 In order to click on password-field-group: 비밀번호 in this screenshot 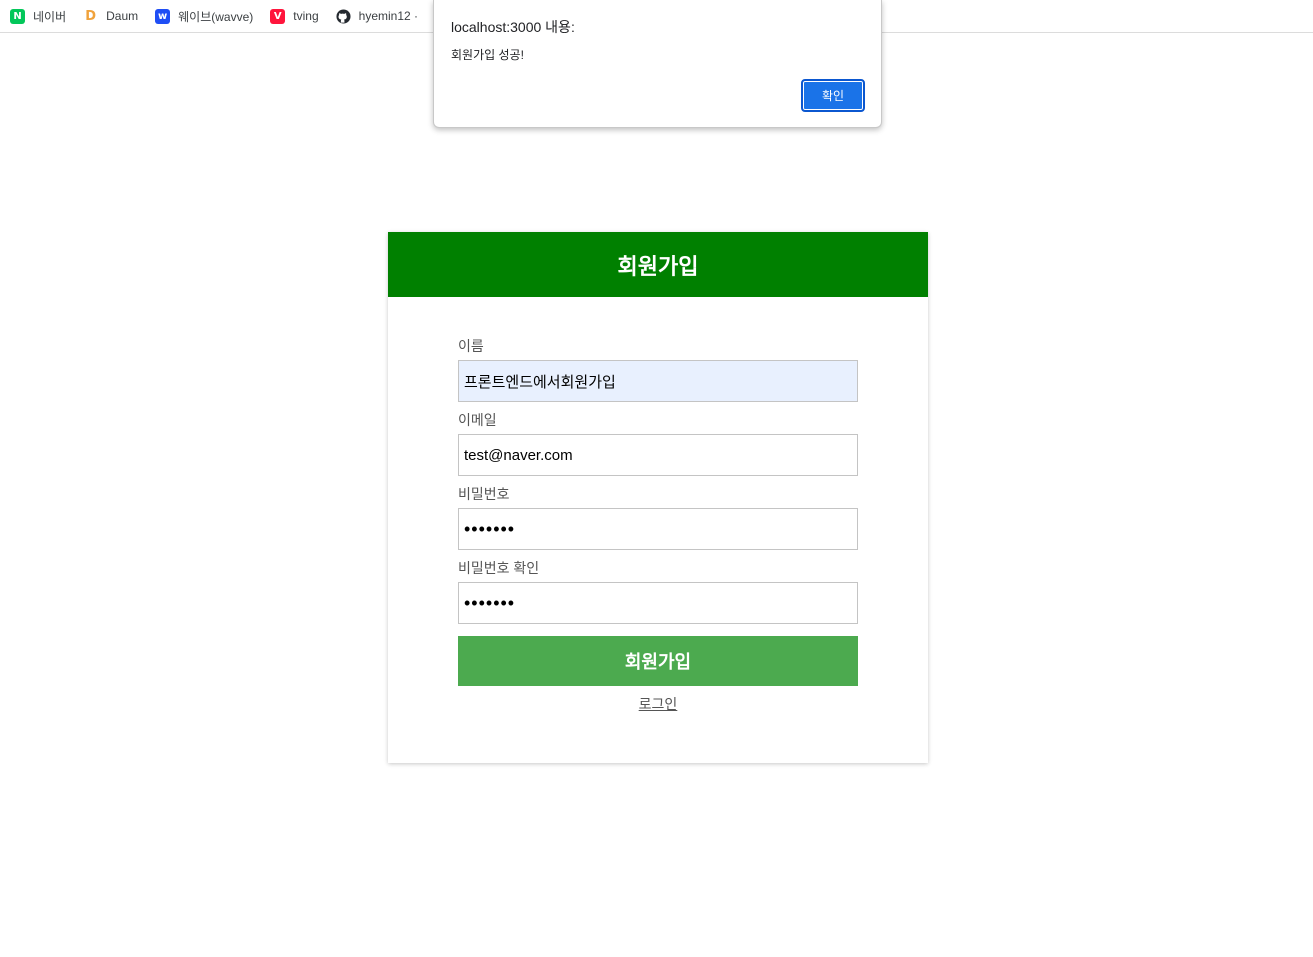, I will do `click(658, 517)`.